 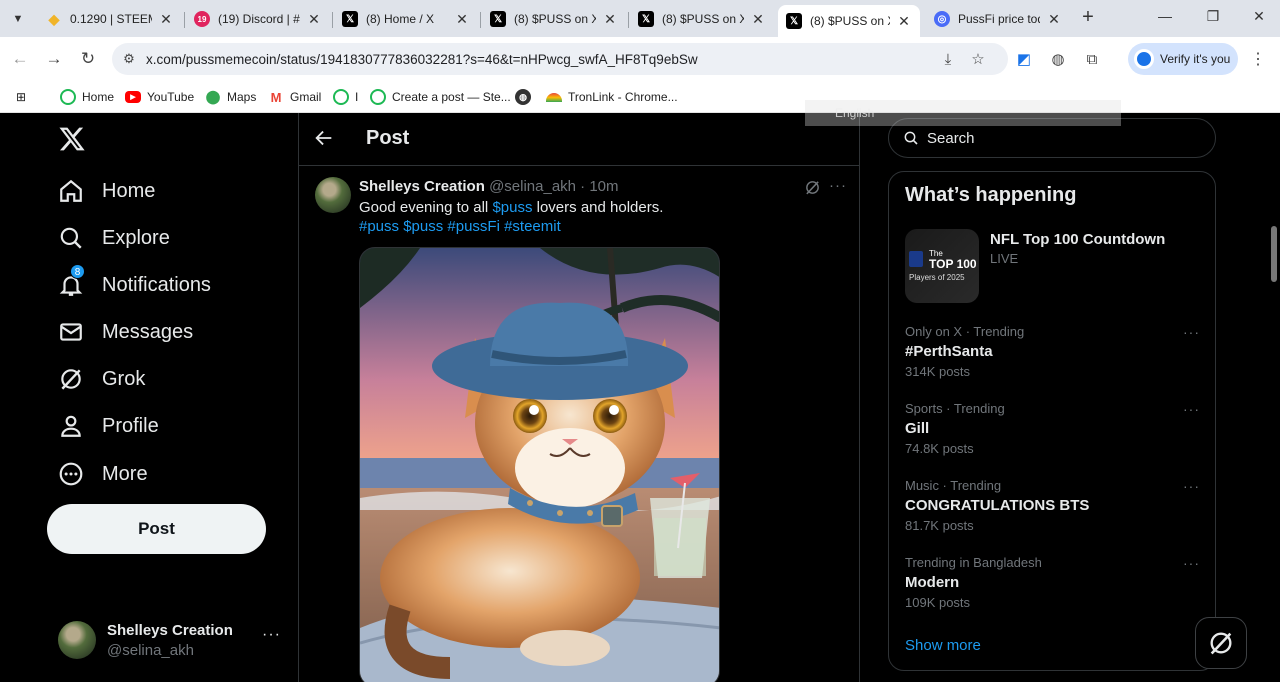 I want to click on nav-notifications: 8 Notifications, so click(x=134, y=281).